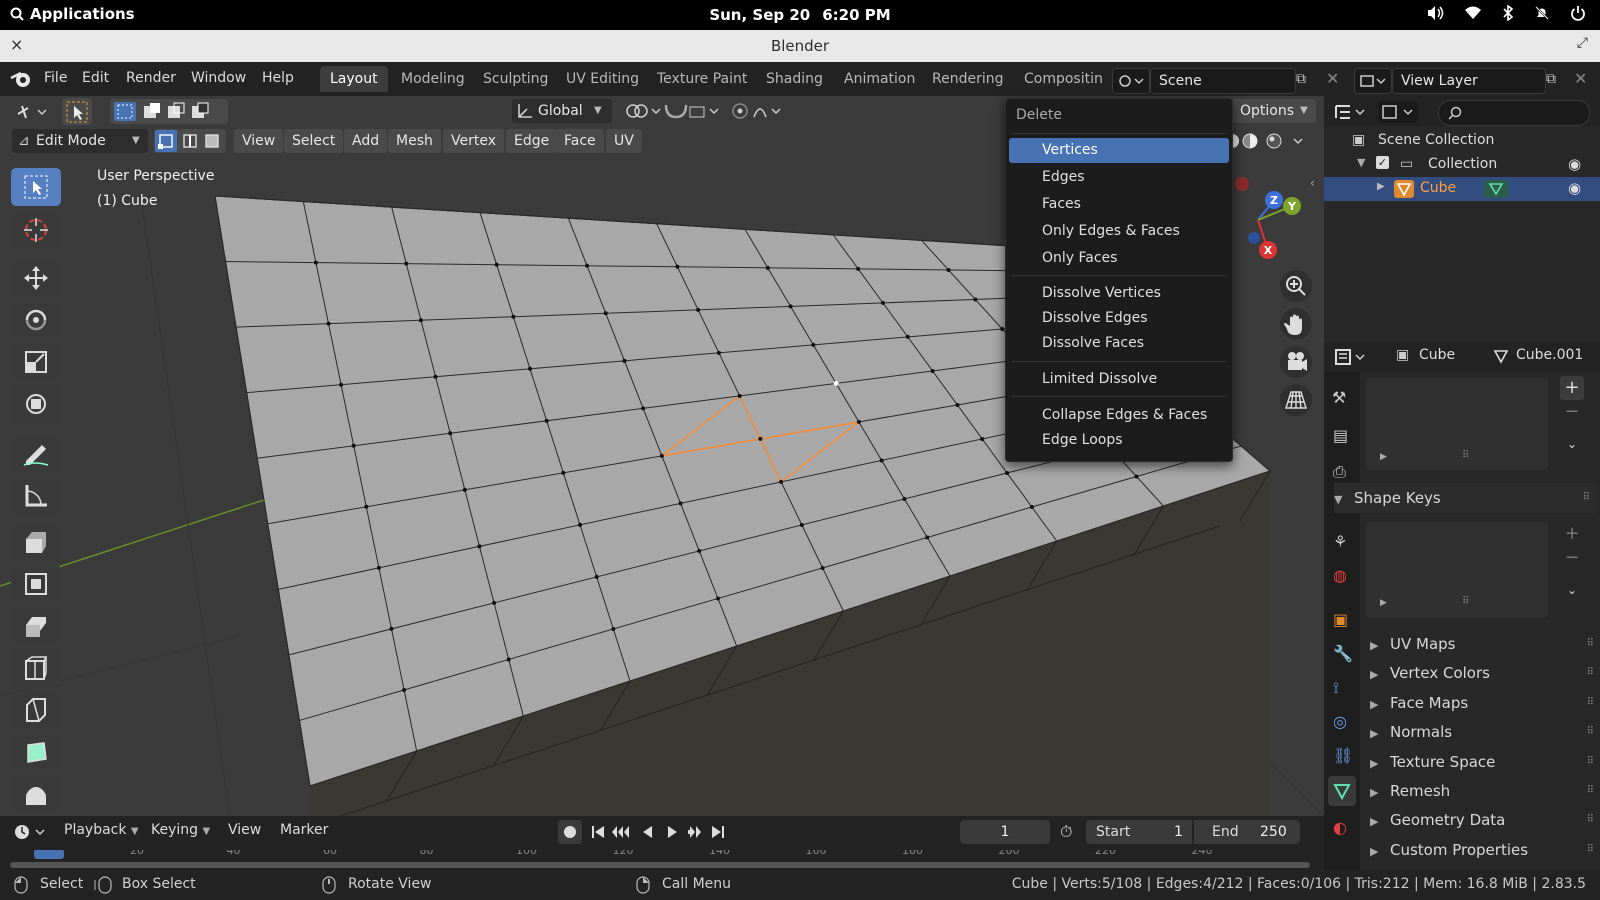  Describe the element at coordinates (1462, 189) in the screenshot. I see `outliner-row-cube: ▶ Cube ◉` at that location.